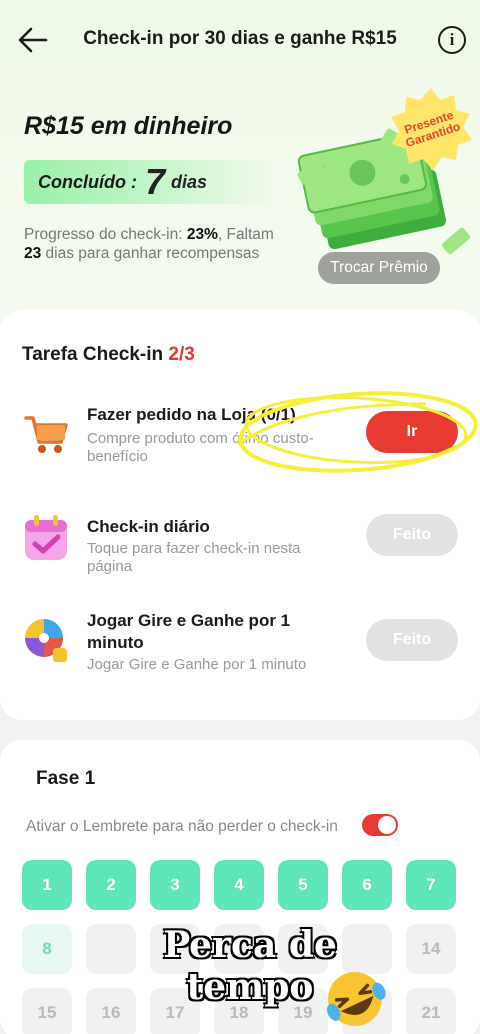 Image resolution: width=480 pixels, height=1034 pixels. I want to click on day-cell: 6, so click(367, 885).